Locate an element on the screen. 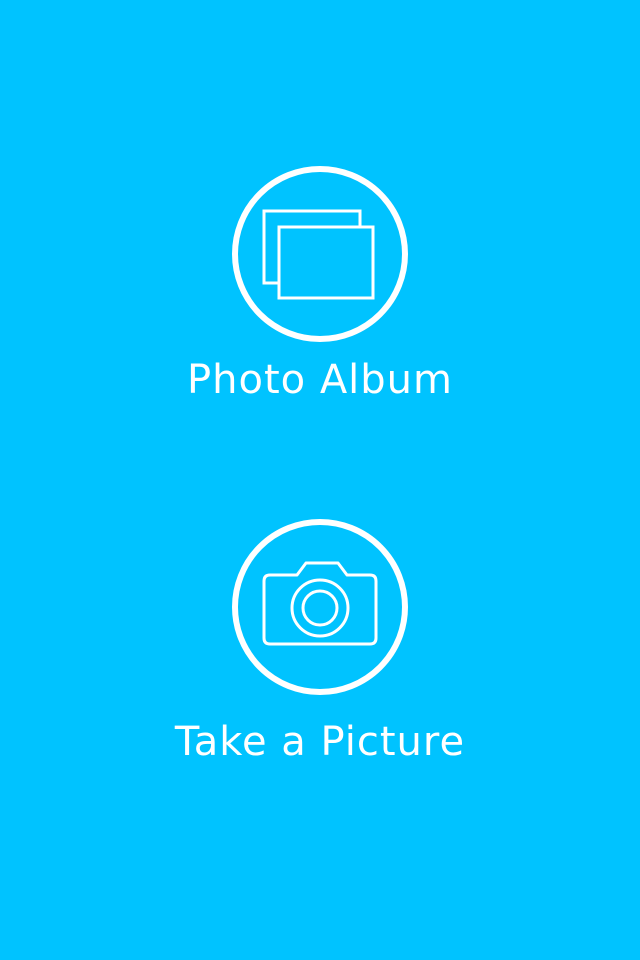 This screenshot has height=960, width=640. photo-album-label: Photo Album is located at coordinates (320, 380).